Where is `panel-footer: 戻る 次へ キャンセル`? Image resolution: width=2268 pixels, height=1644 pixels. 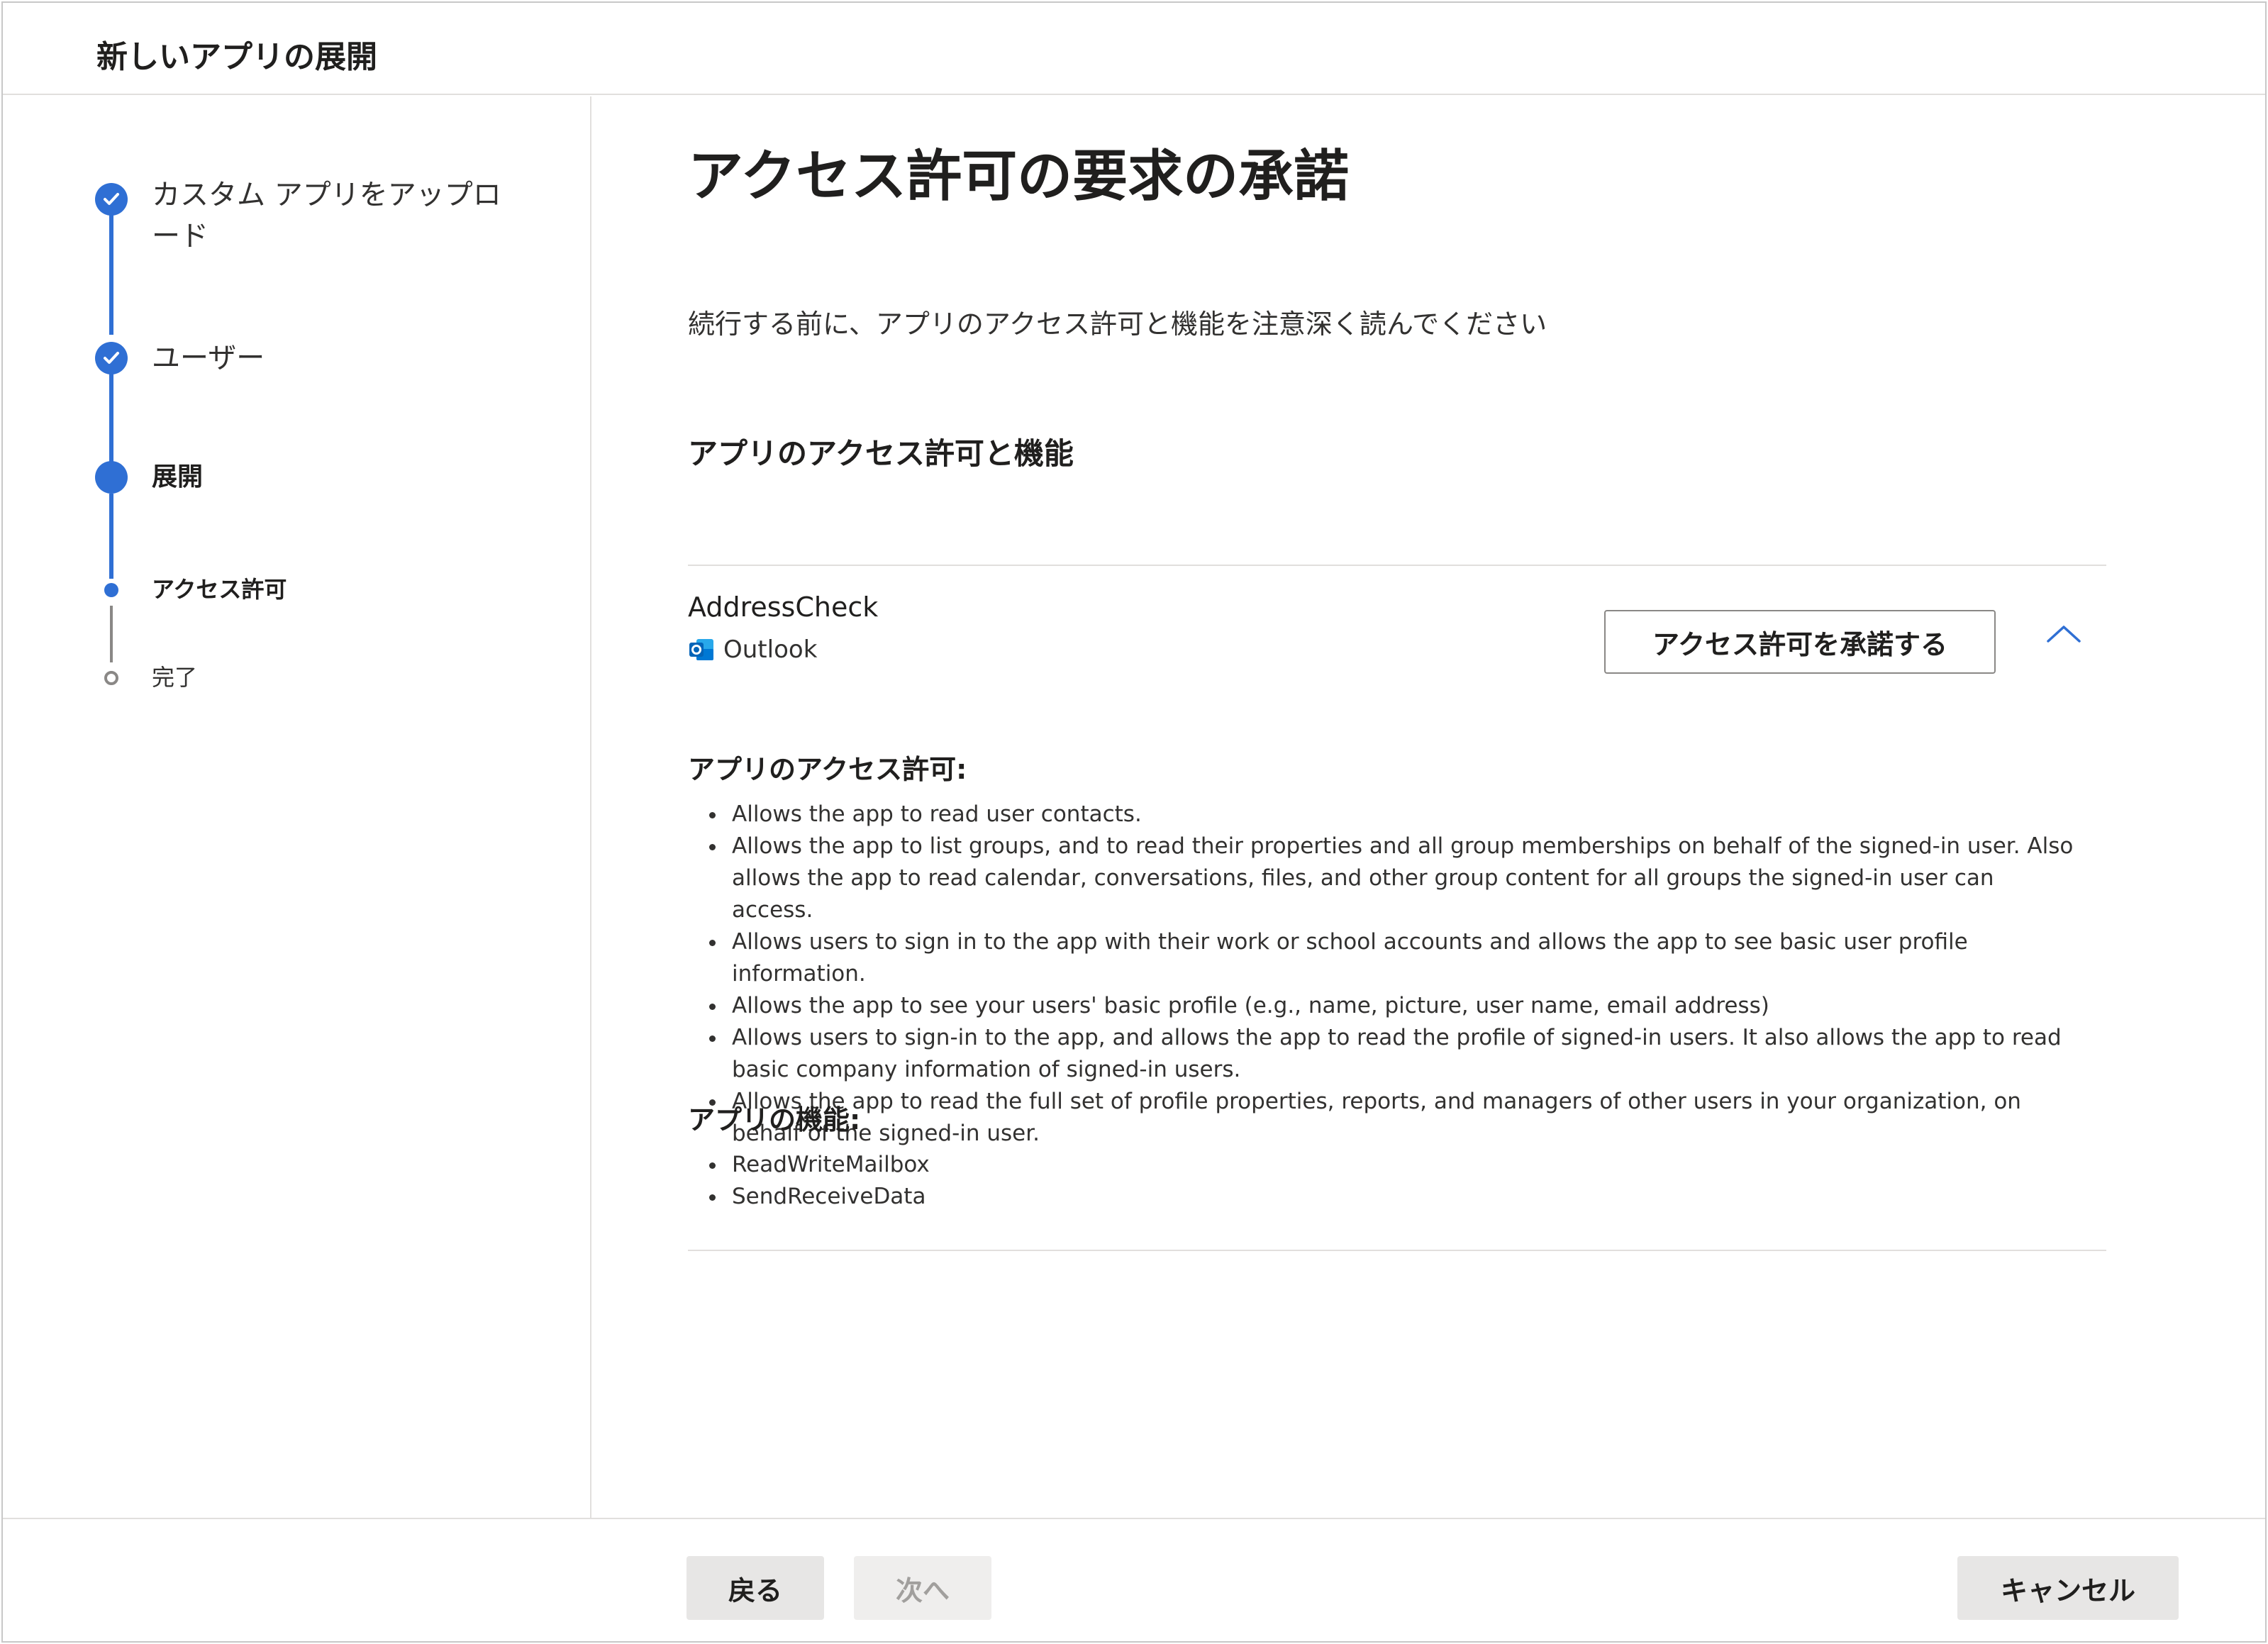
panel-footer: 戻る 次へ キャンセル is located at coordinates (1134, 1579).